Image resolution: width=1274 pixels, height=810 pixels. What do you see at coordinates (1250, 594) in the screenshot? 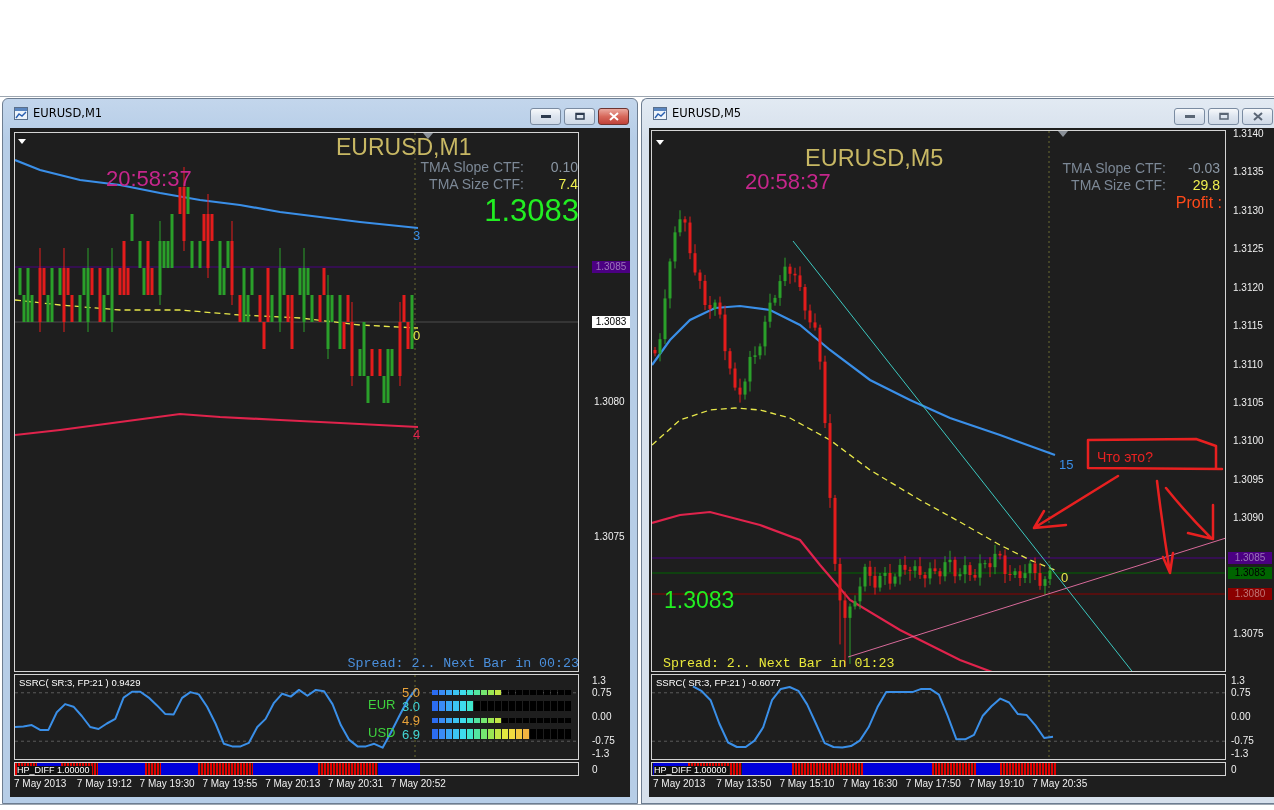
I see `price-tag: 1.3080` at bounding box center [1250, 594].